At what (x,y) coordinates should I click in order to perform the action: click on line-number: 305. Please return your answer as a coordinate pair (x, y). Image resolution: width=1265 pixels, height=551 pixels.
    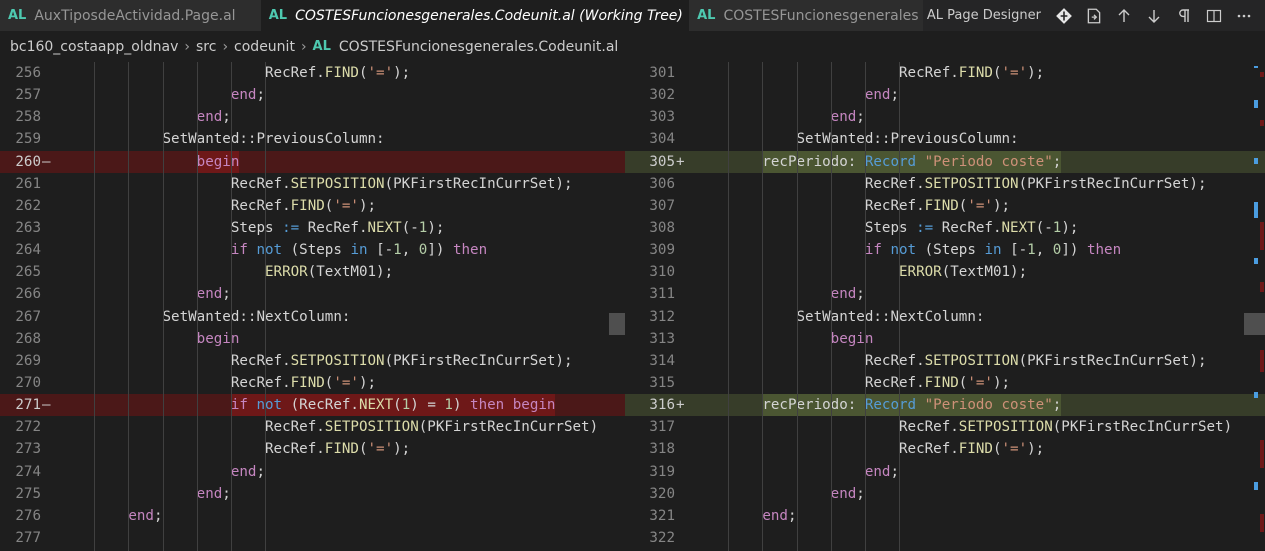
    Looking at the image, I should click on (662, 161).